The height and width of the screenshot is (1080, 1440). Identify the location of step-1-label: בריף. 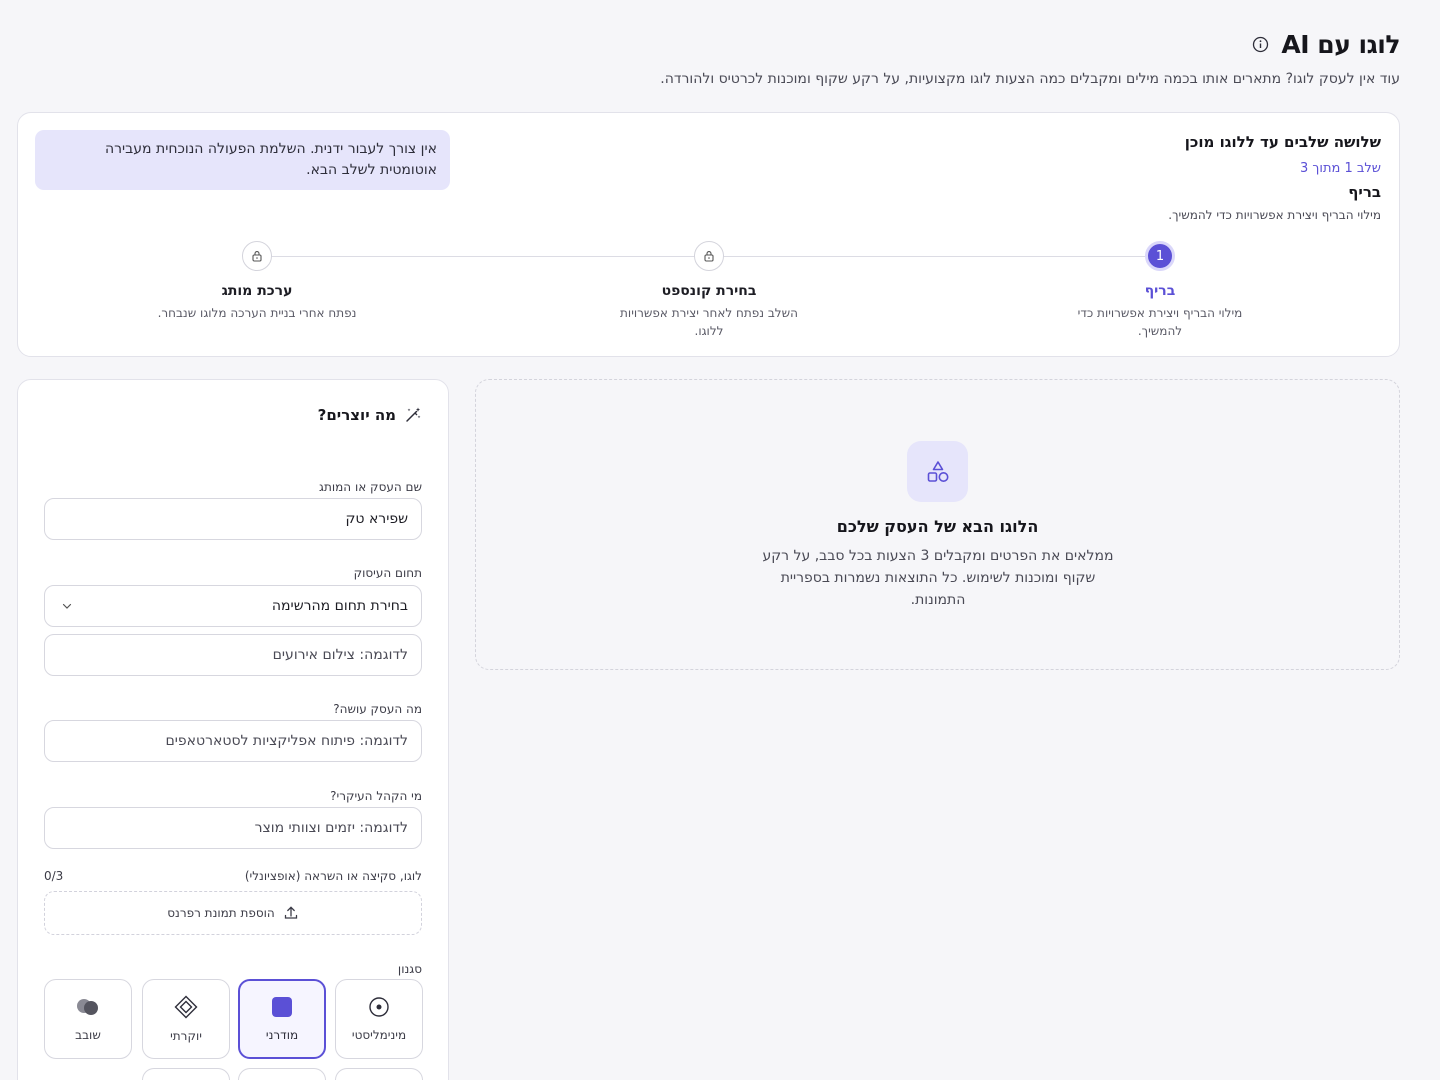
(1160, 291).